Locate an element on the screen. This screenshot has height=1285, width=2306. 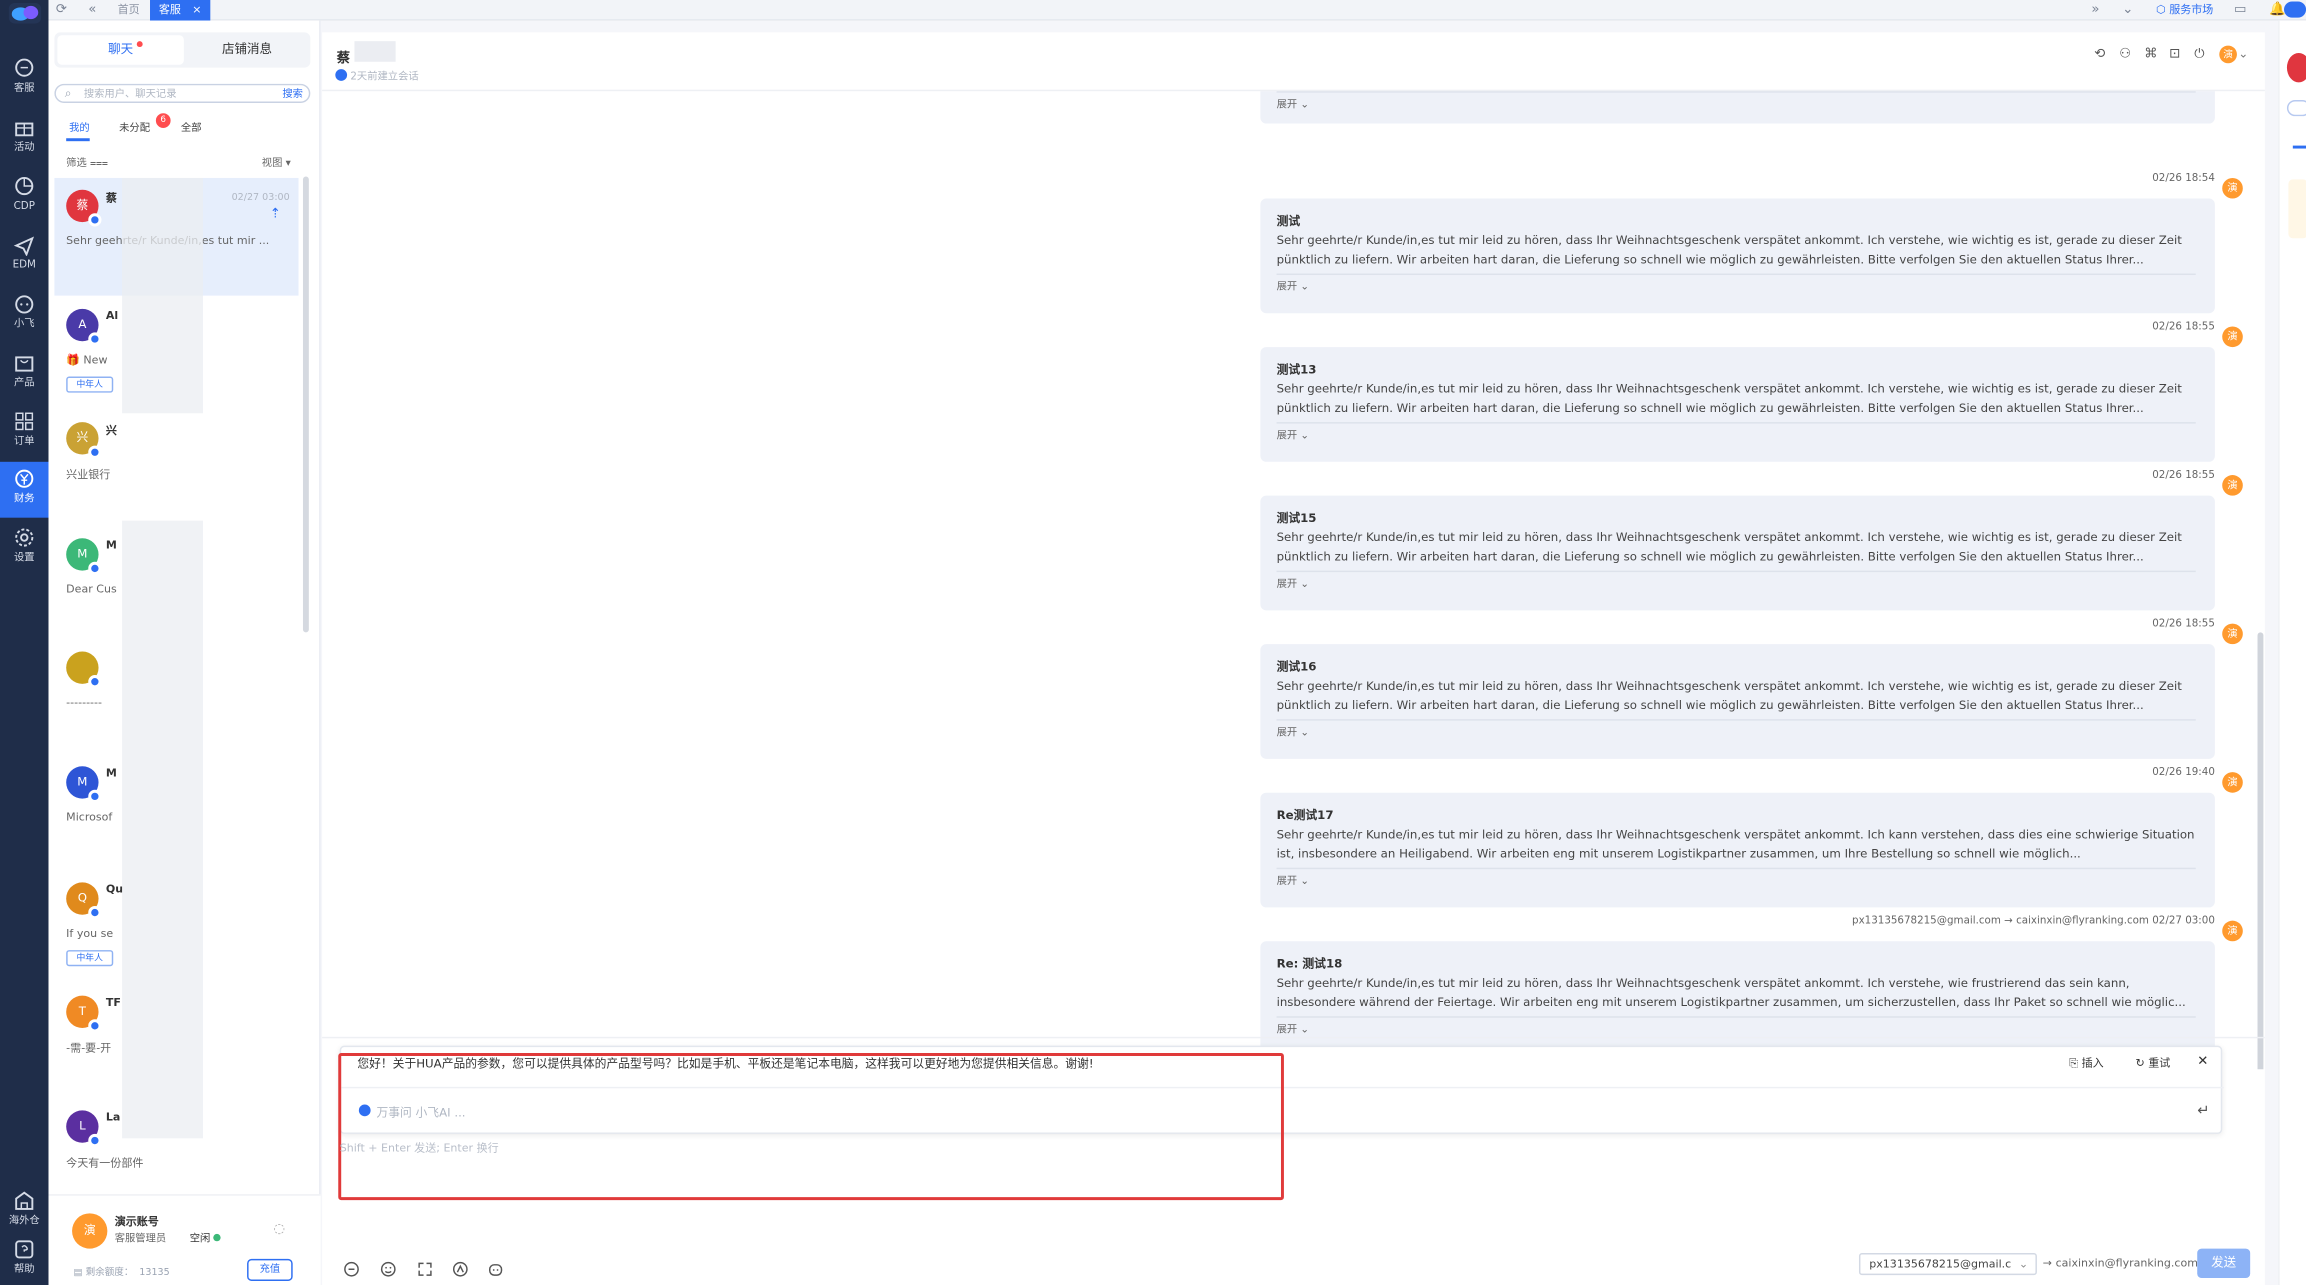
ai-assistant-icon is located at coordinates (496, 1266).